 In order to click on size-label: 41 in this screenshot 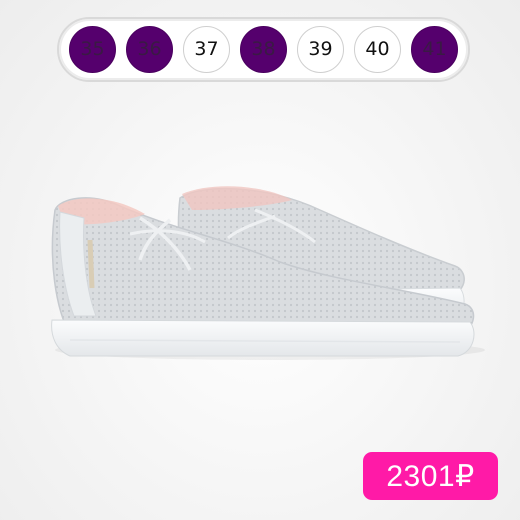, I will do `click(434, 49)`.